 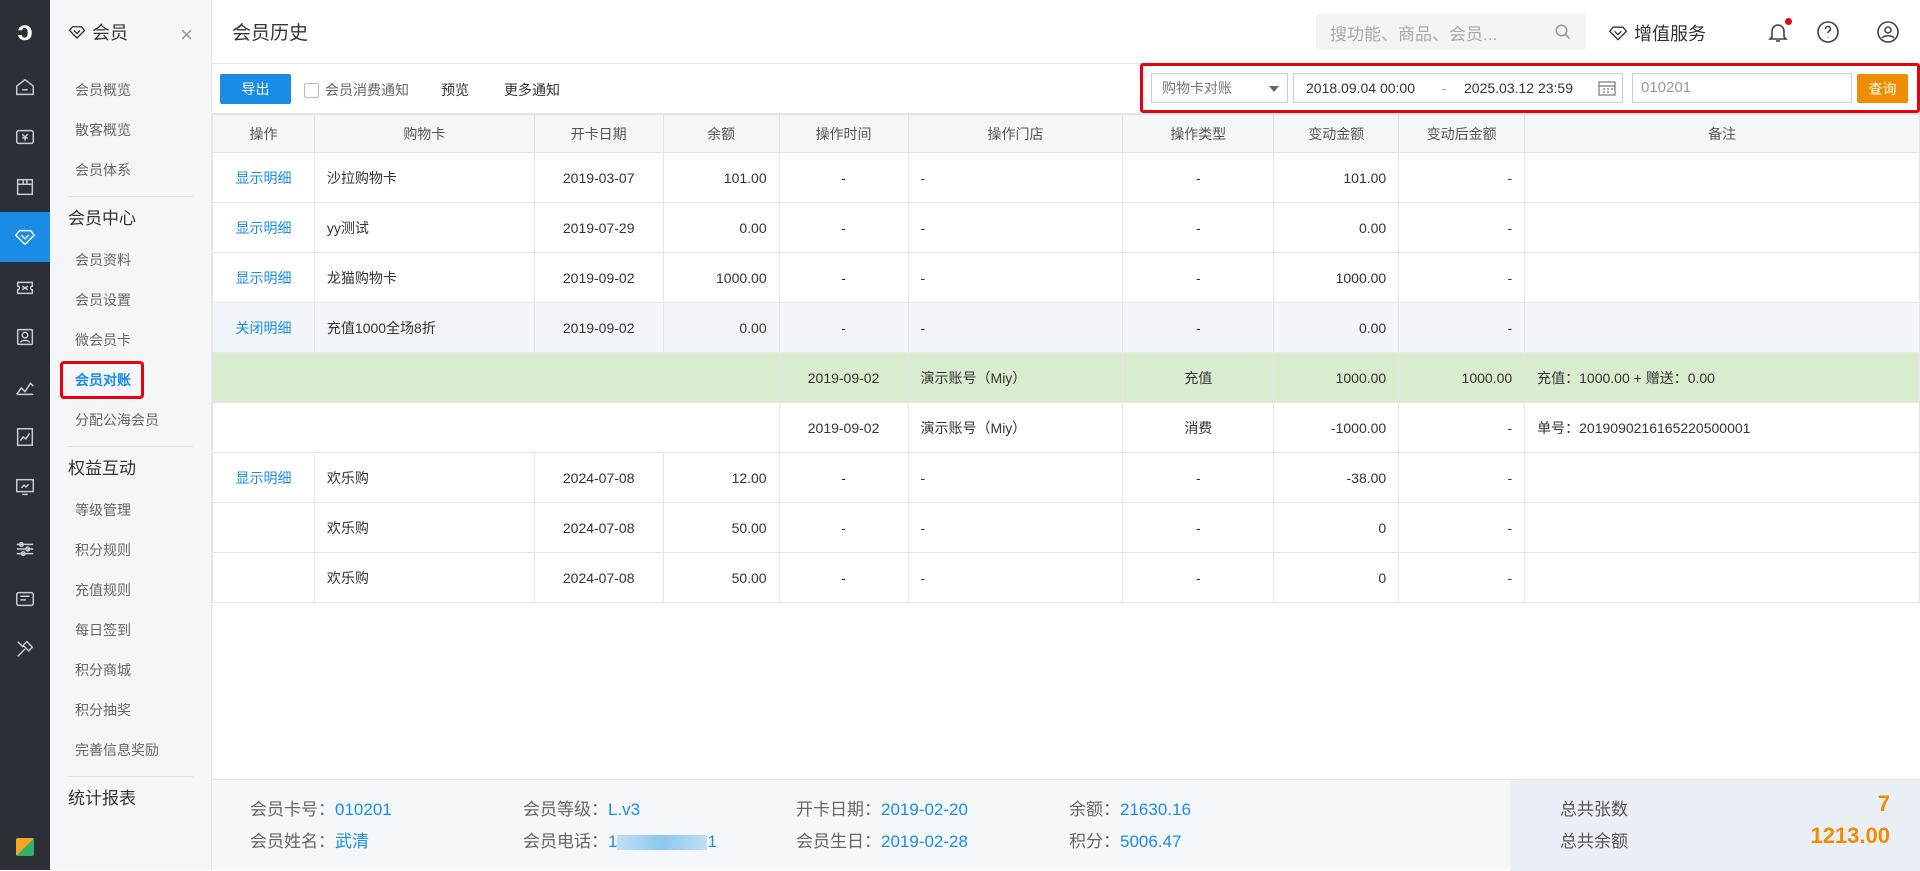 I want to click on sidebar-item-profile-reward: 完善信息奖励, so click(x=130, y=750).